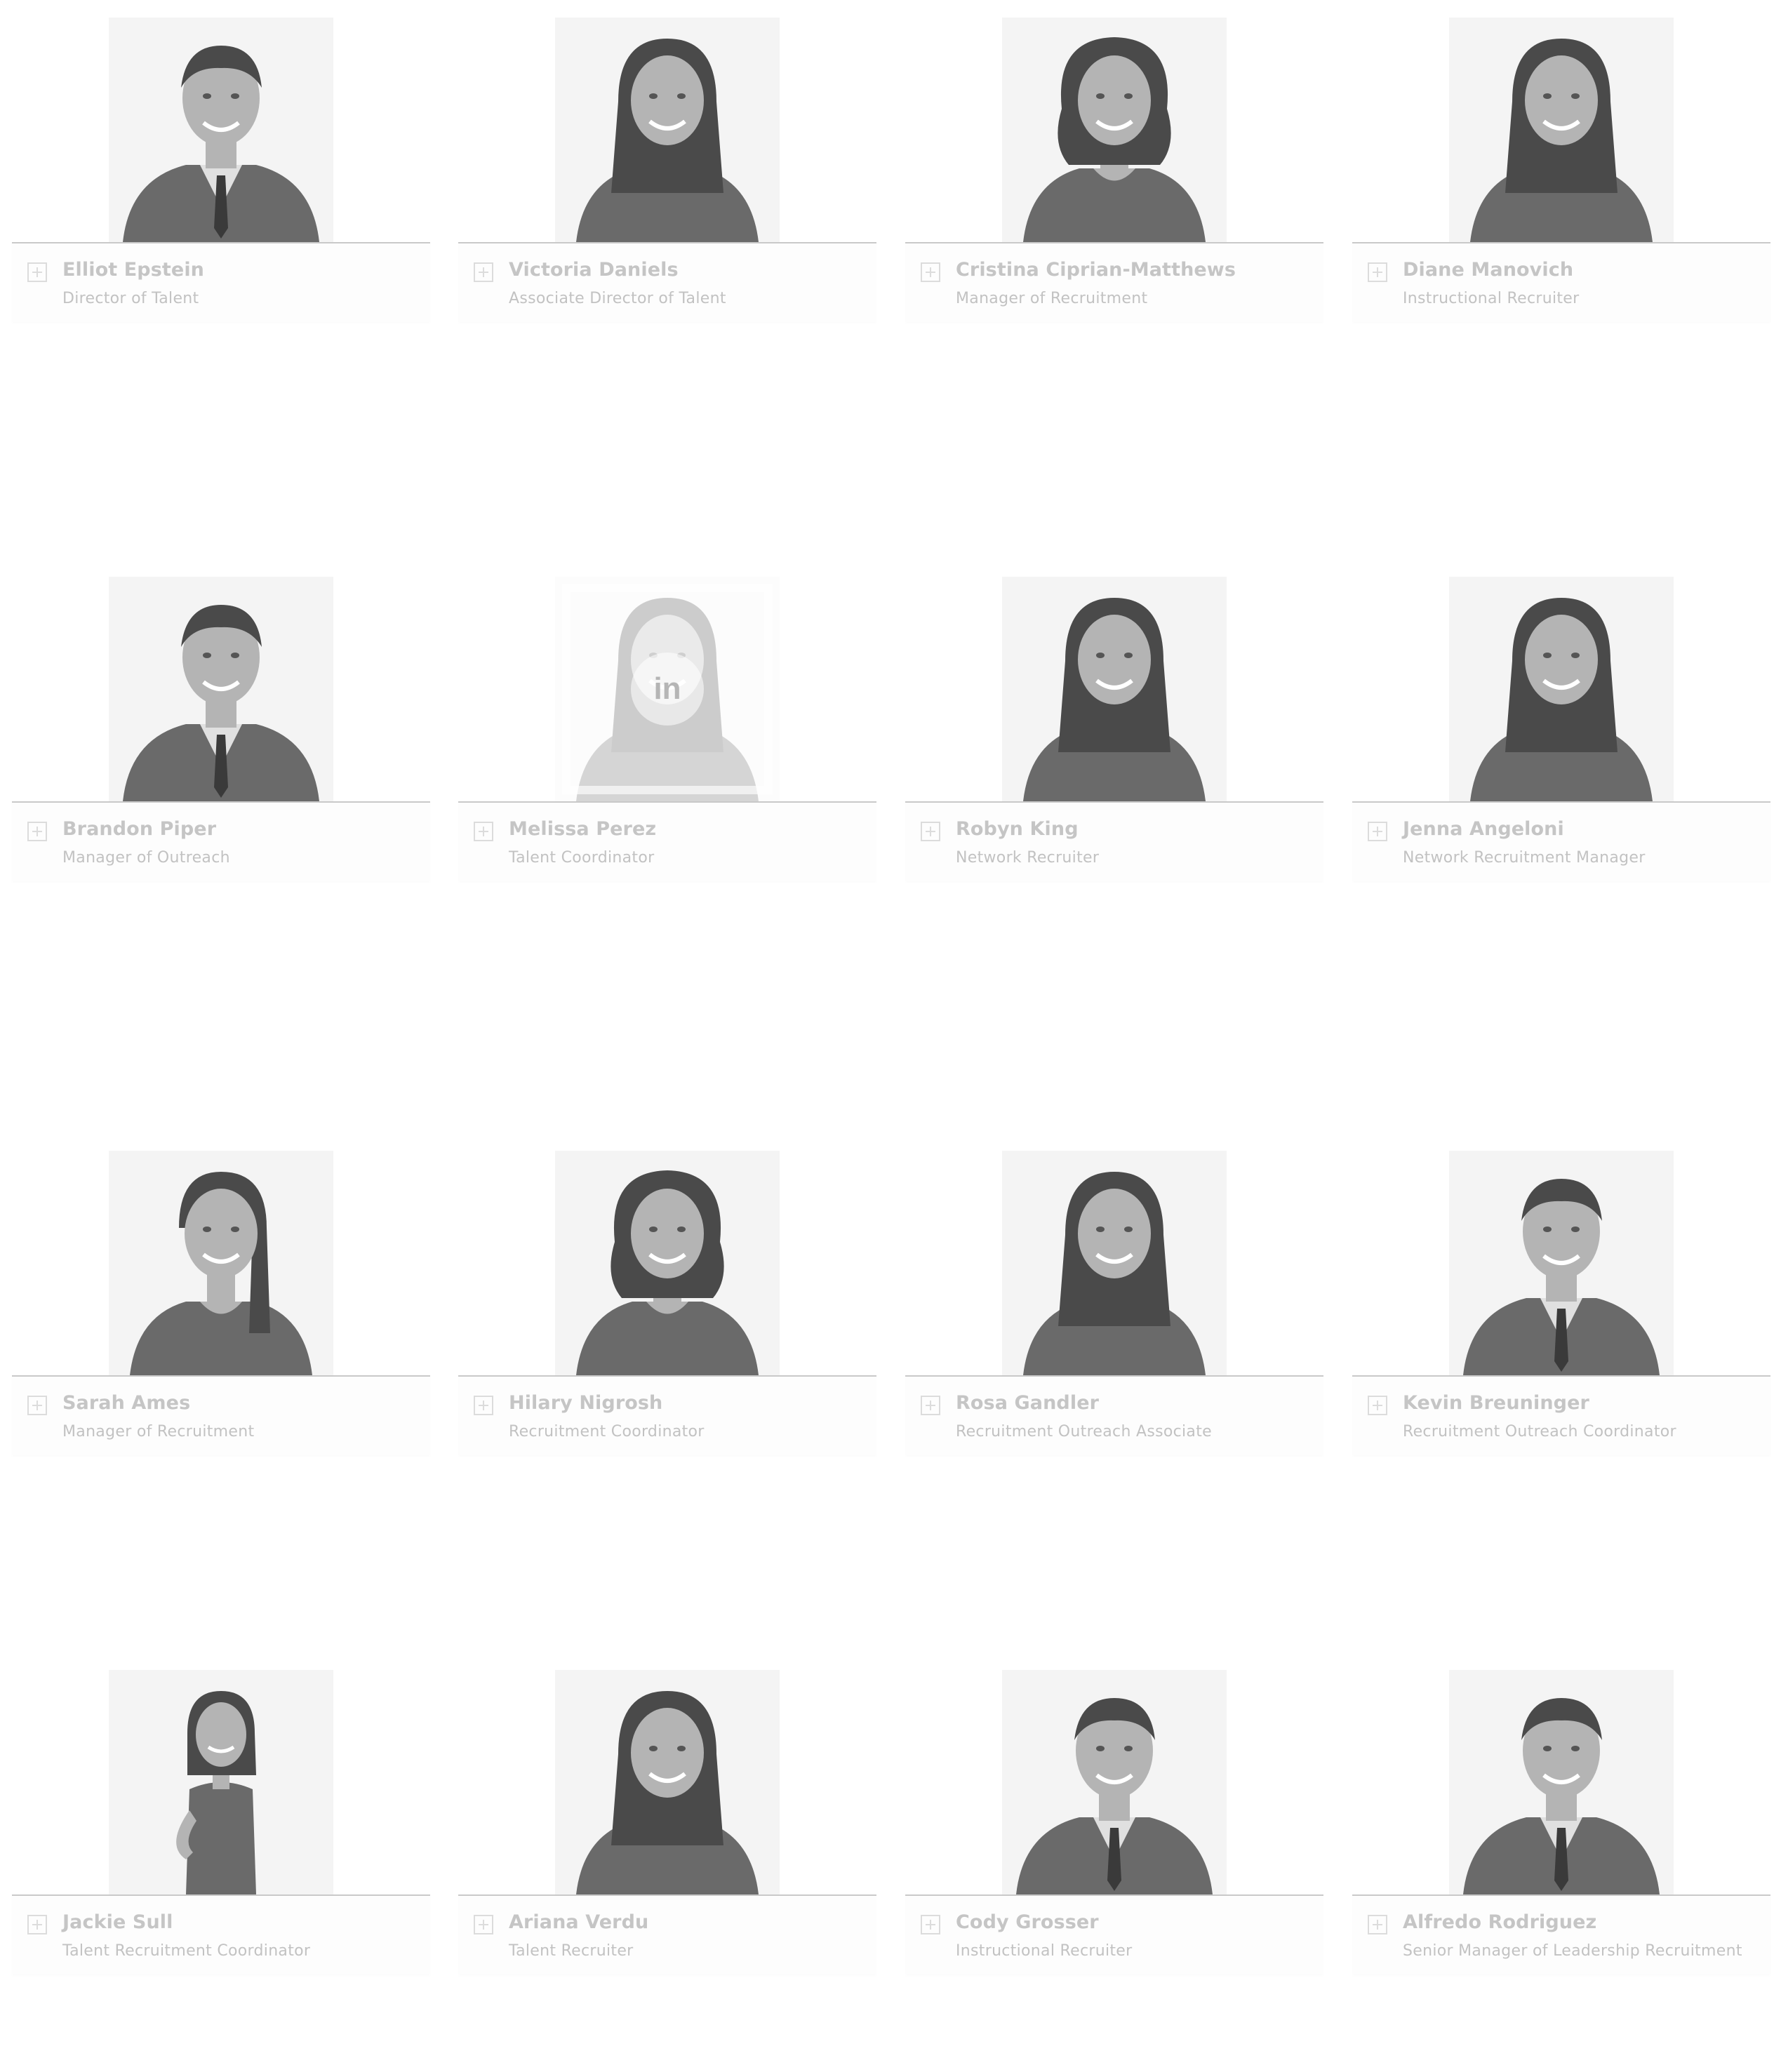 The image size is (1781, 2072). I want to click on member-title: Talent Recruitment Coordinator, so click(186, 1951).